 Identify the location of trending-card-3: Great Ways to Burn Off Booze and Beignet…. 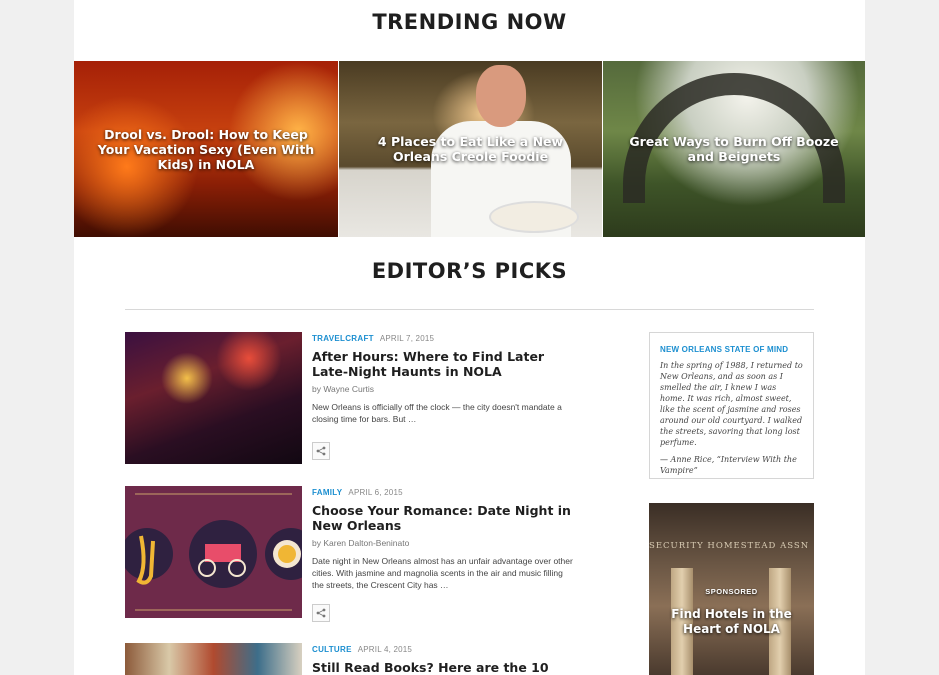
(733, 149).